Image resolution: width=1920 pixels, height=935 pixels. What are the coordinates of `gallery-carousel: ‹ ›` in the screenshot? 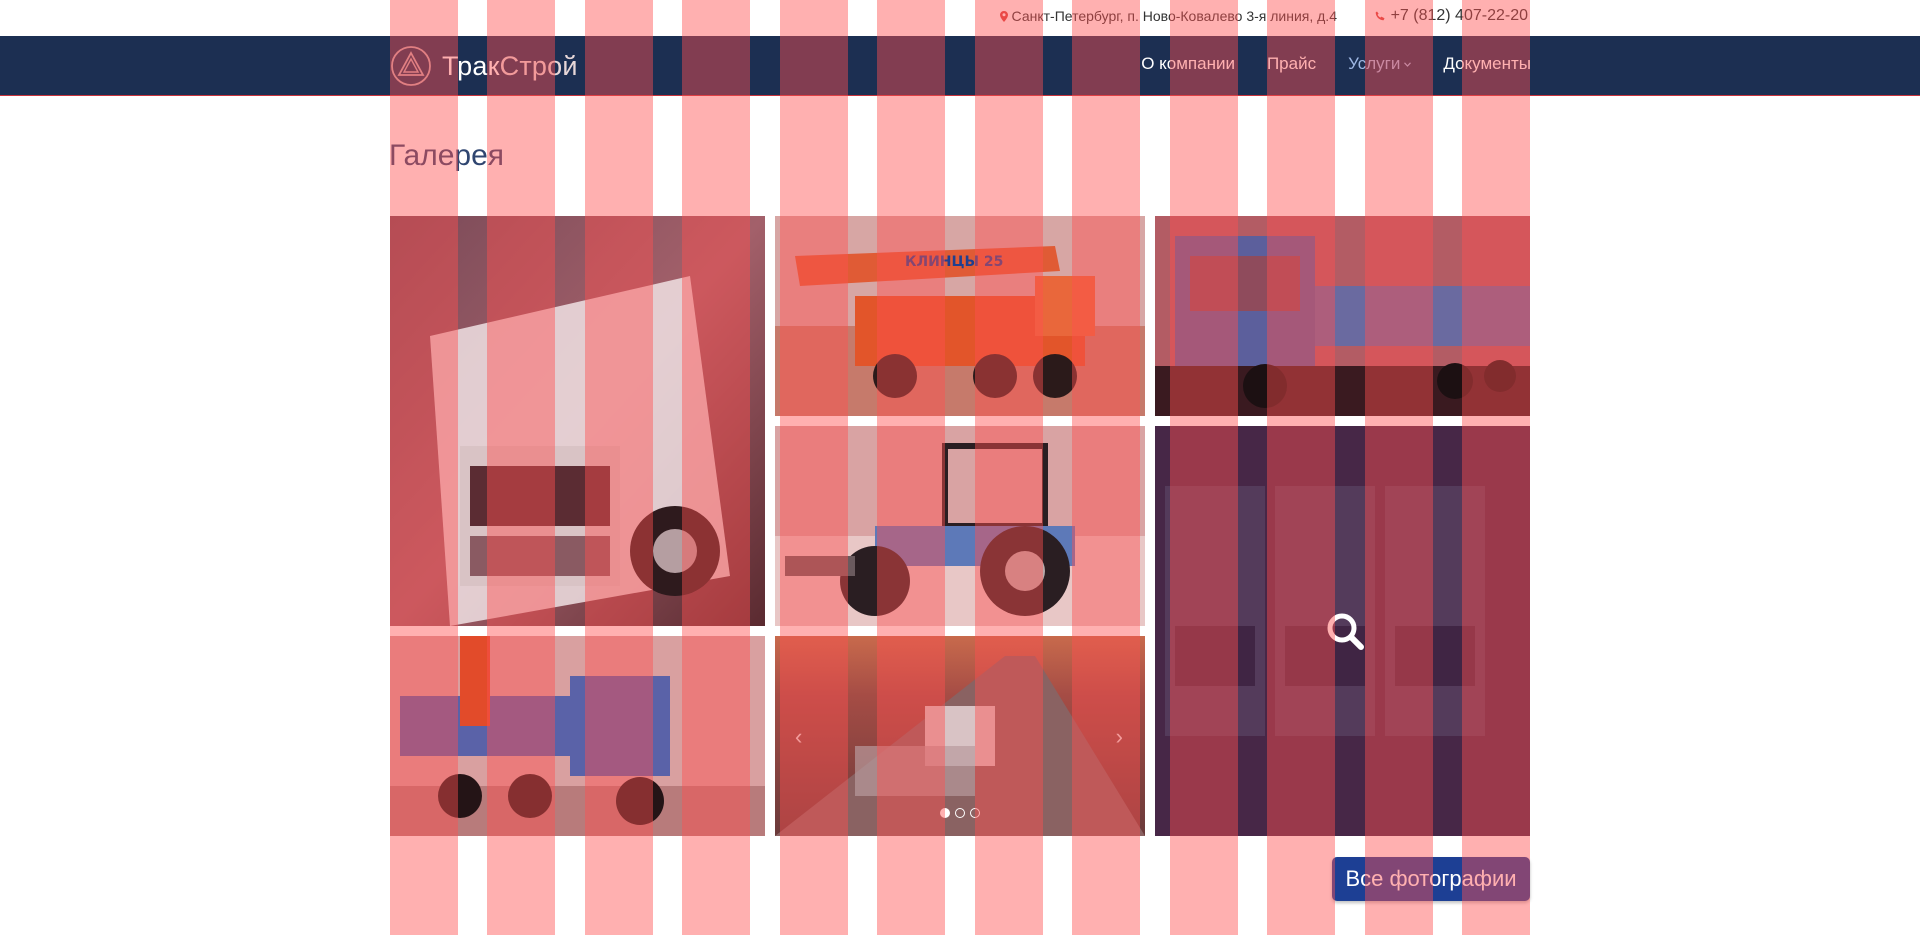 It's located at (960, 736).